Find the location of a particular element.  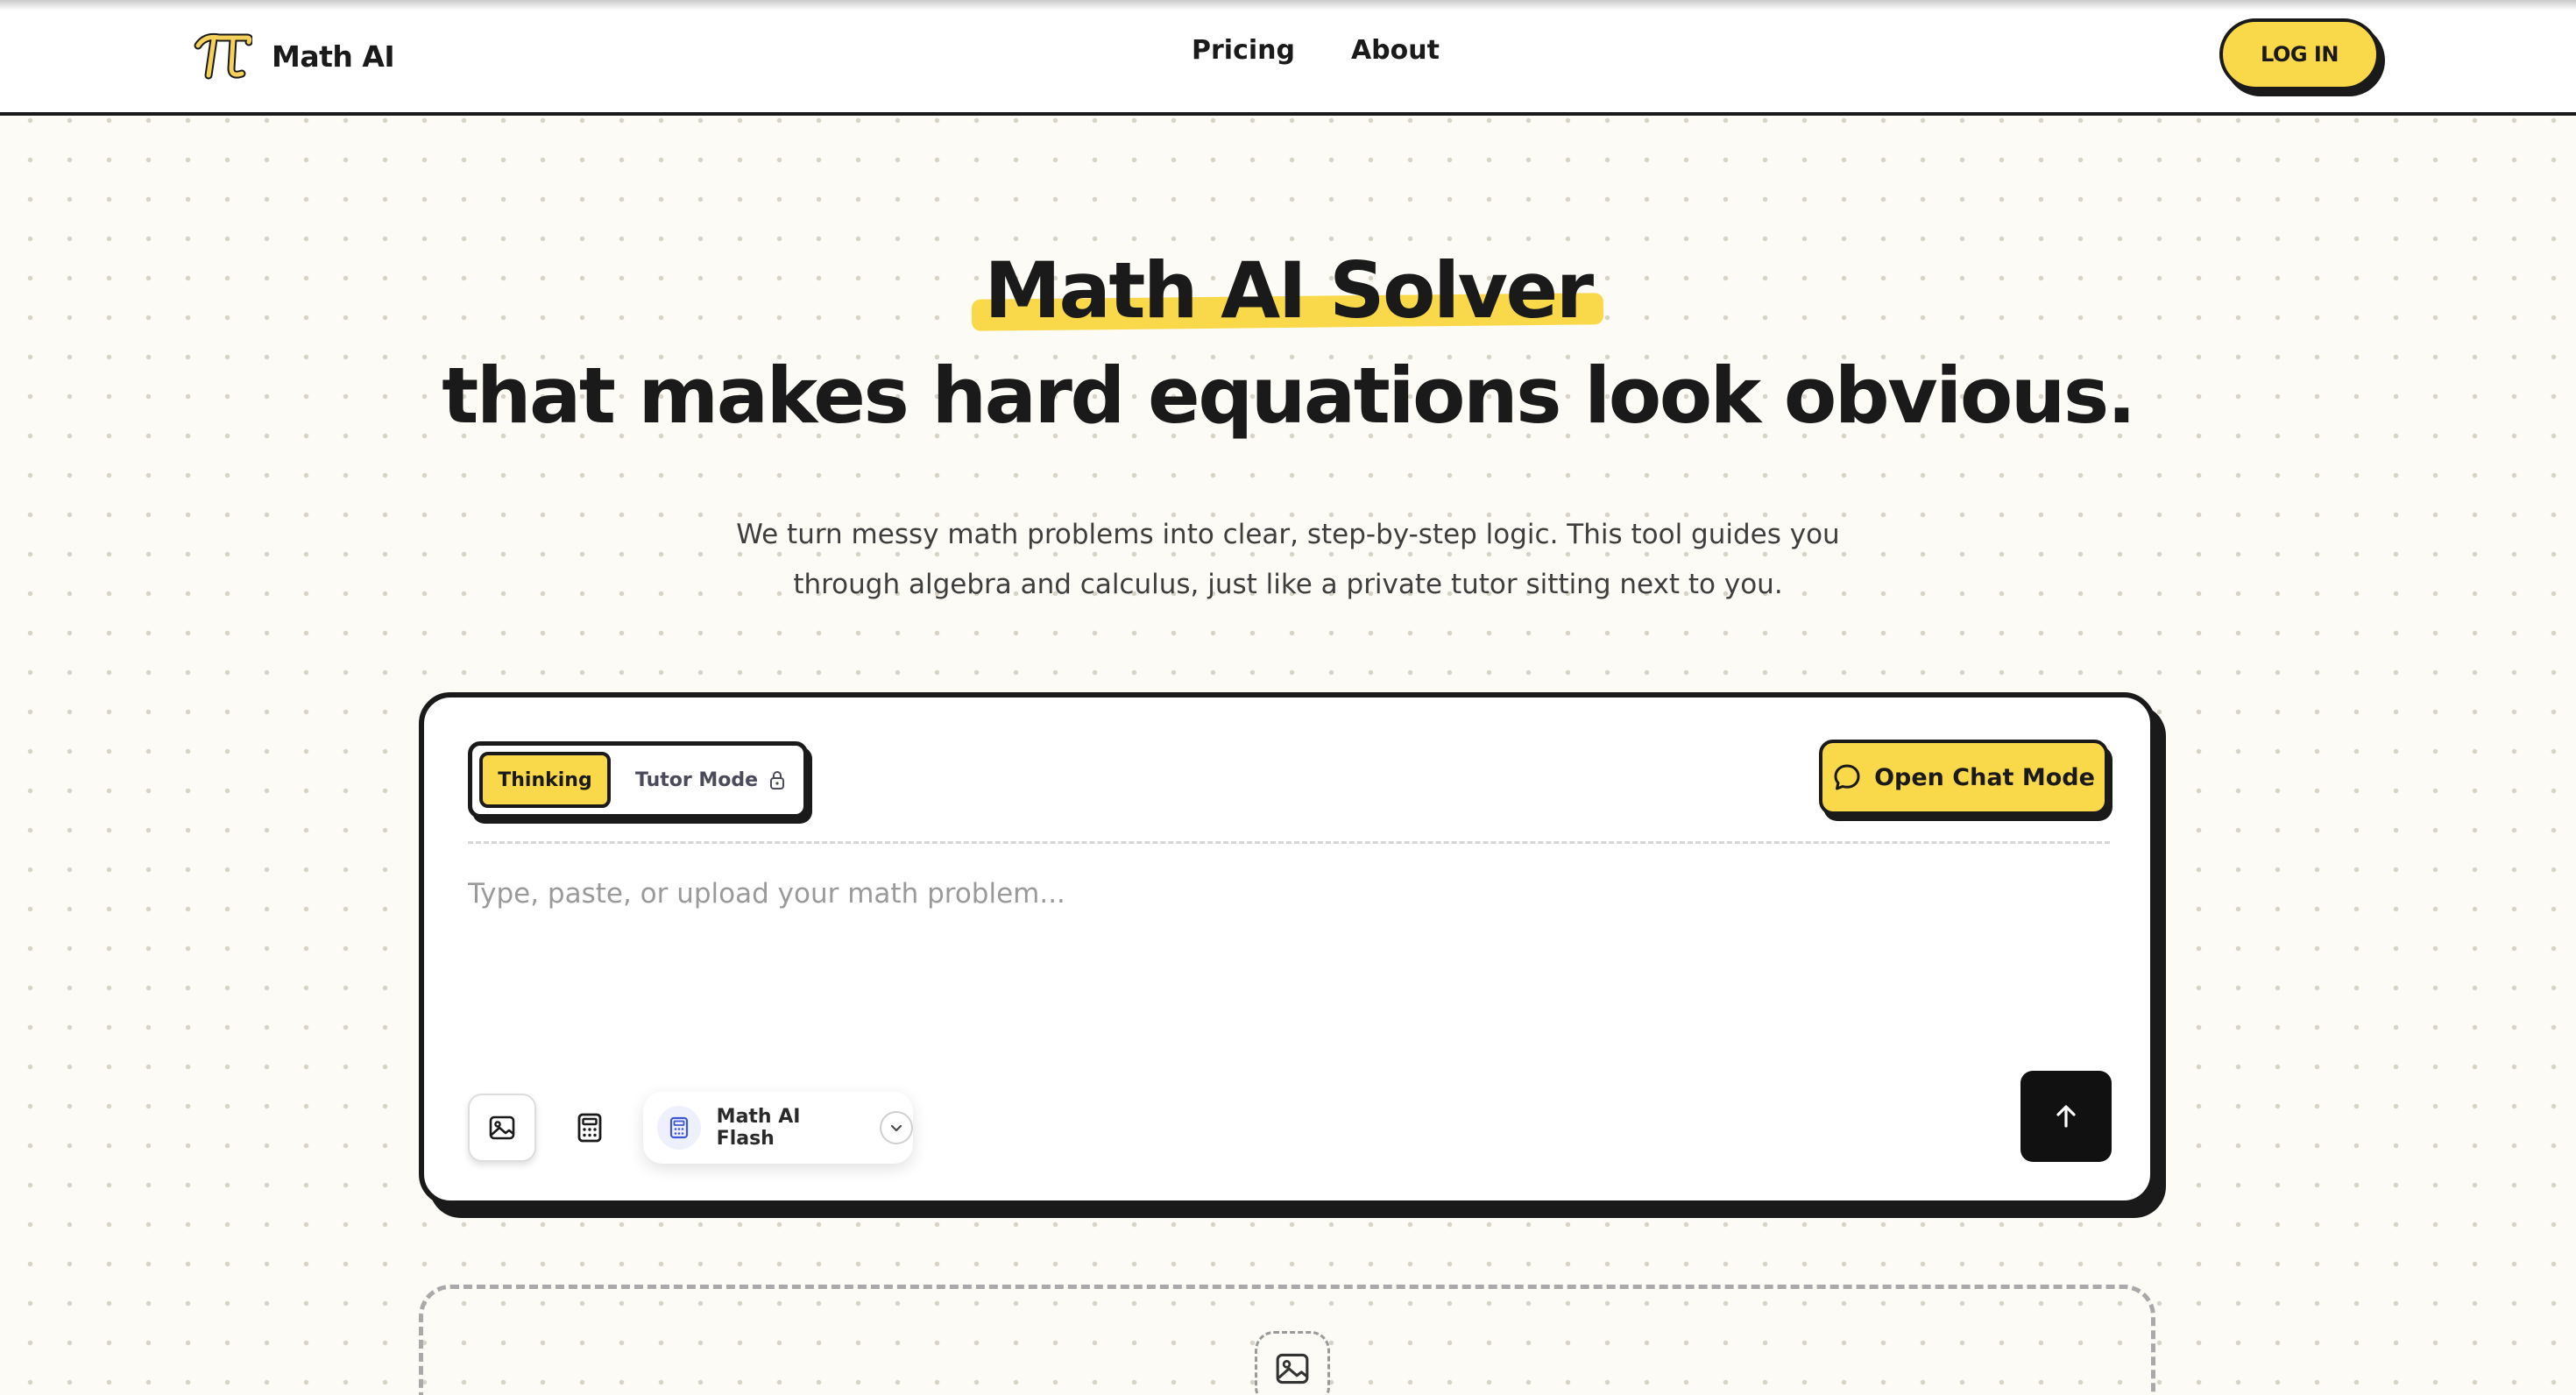

arrow-up-icon is located at coordinates (2066, 1116).